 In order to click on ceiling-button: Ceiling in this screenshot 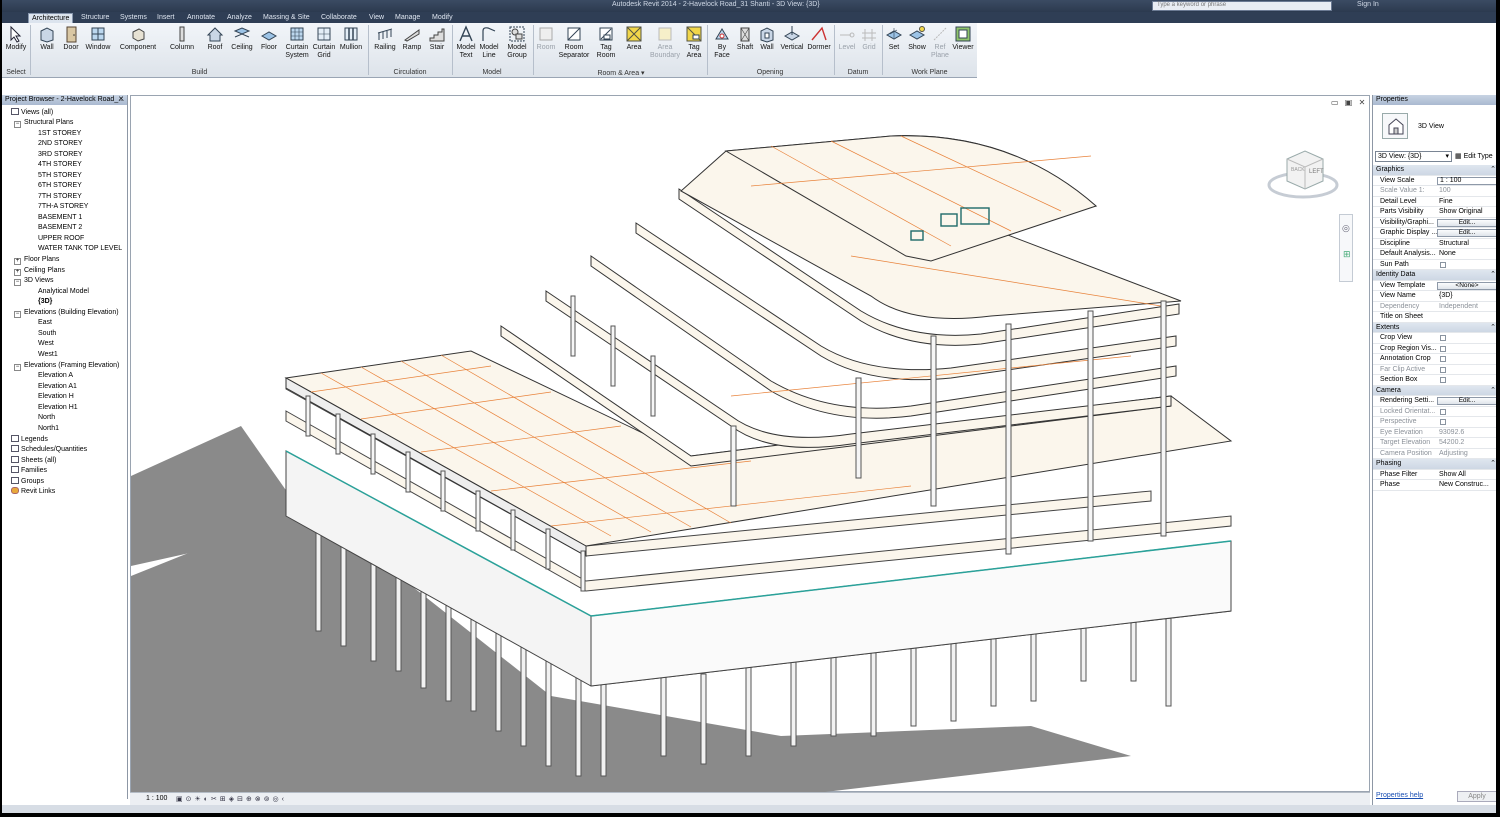, I will do `click(242, 38)`.